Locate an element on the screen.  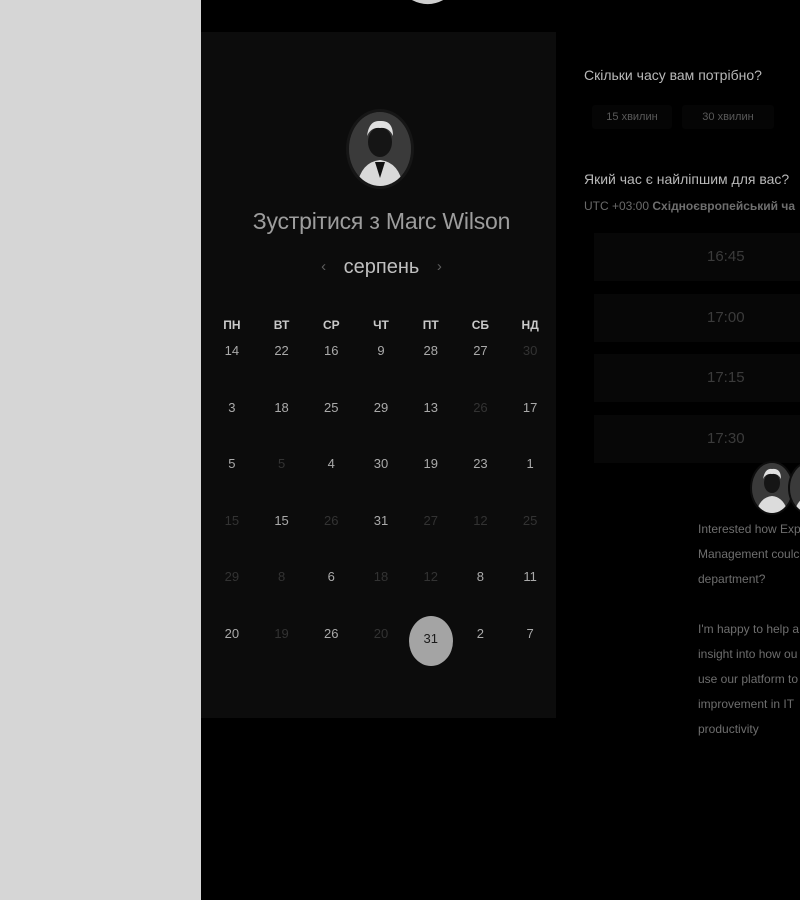
day-number: 17 is located at coordinates (530, 407).